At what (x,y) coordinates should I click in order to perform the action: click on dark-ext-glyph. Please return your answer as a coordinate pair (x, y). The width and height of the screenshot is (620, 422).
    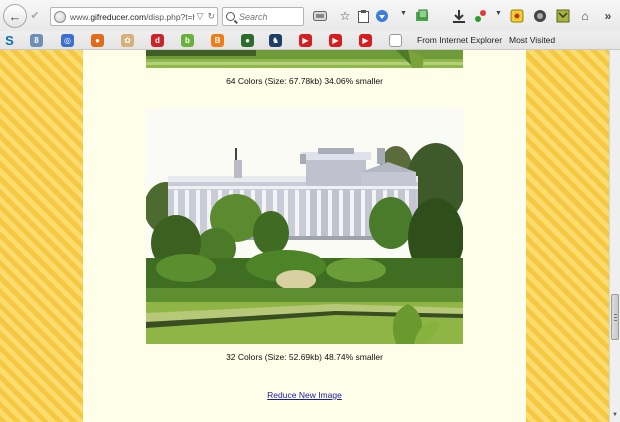
    Looking at the image, I should click on (540, 16).